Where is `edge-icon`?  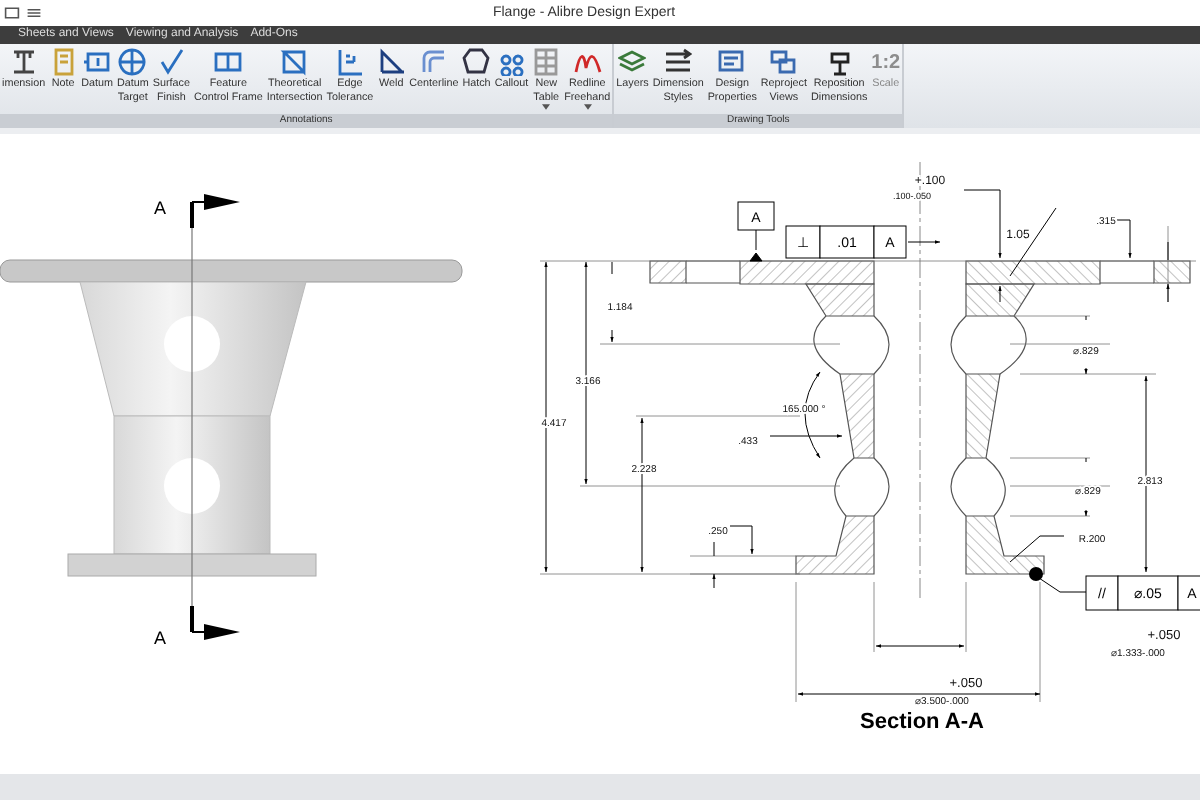 edge-icon is located at coordinates (349, 62).